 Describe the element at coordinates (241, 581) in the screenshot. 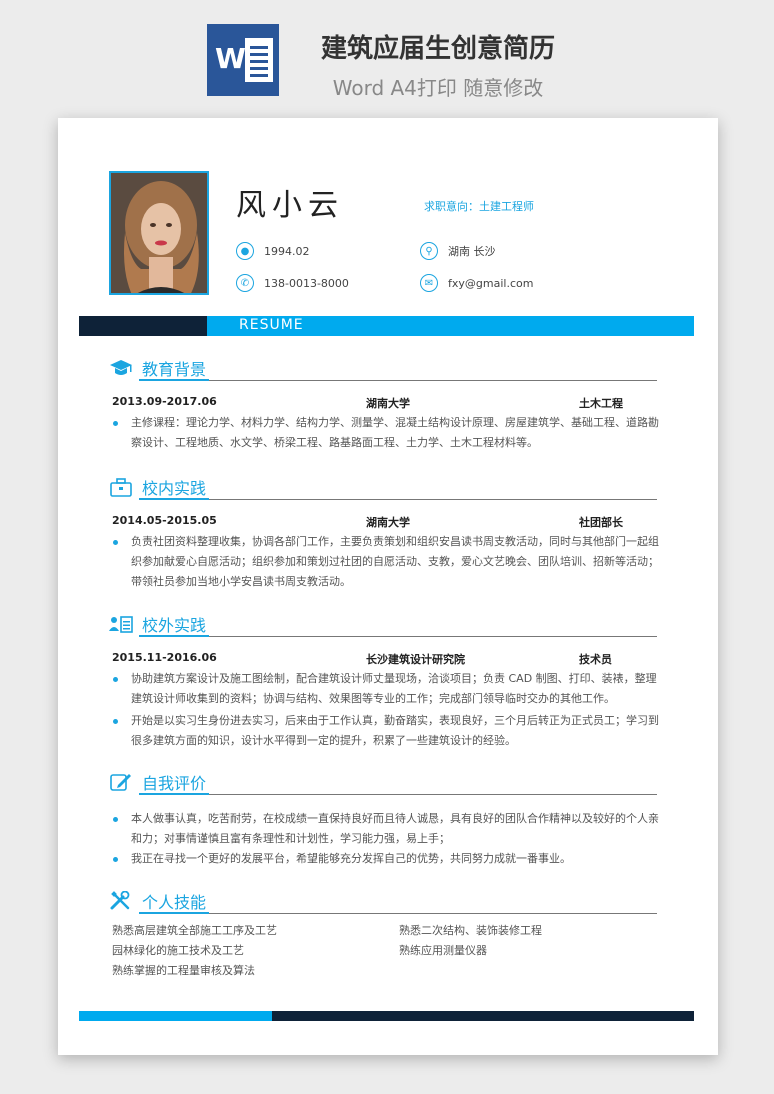

I see `campus-text-line: 带领社员参加当地小学安昌读书周支教活动。` at that location.